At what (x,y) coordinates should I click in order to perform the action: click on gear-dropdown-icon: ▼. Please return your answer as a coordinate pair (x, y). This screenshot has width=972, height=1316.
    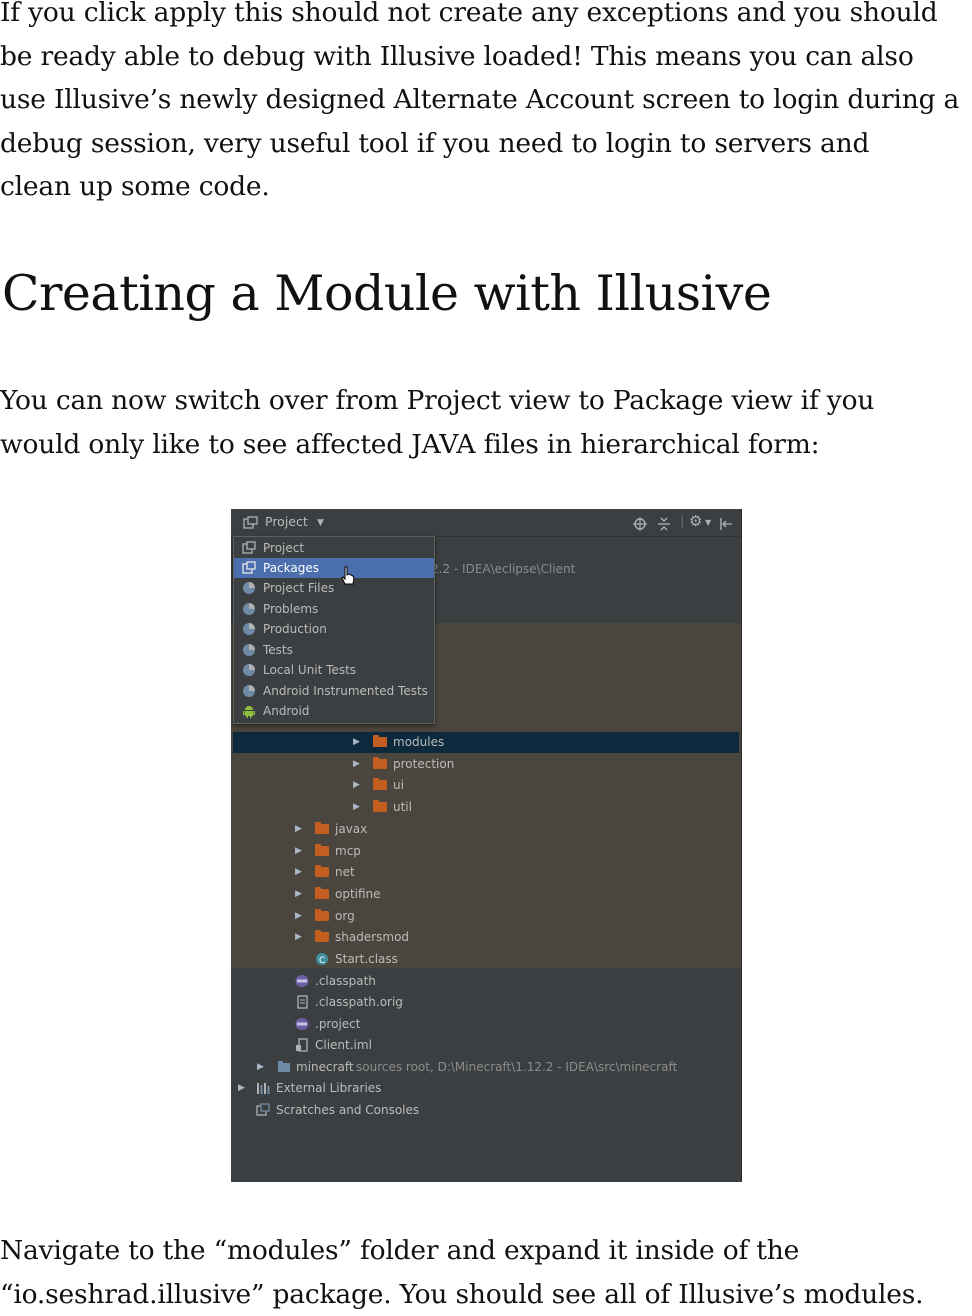
    Looking at the image, I should click on (708, 523).